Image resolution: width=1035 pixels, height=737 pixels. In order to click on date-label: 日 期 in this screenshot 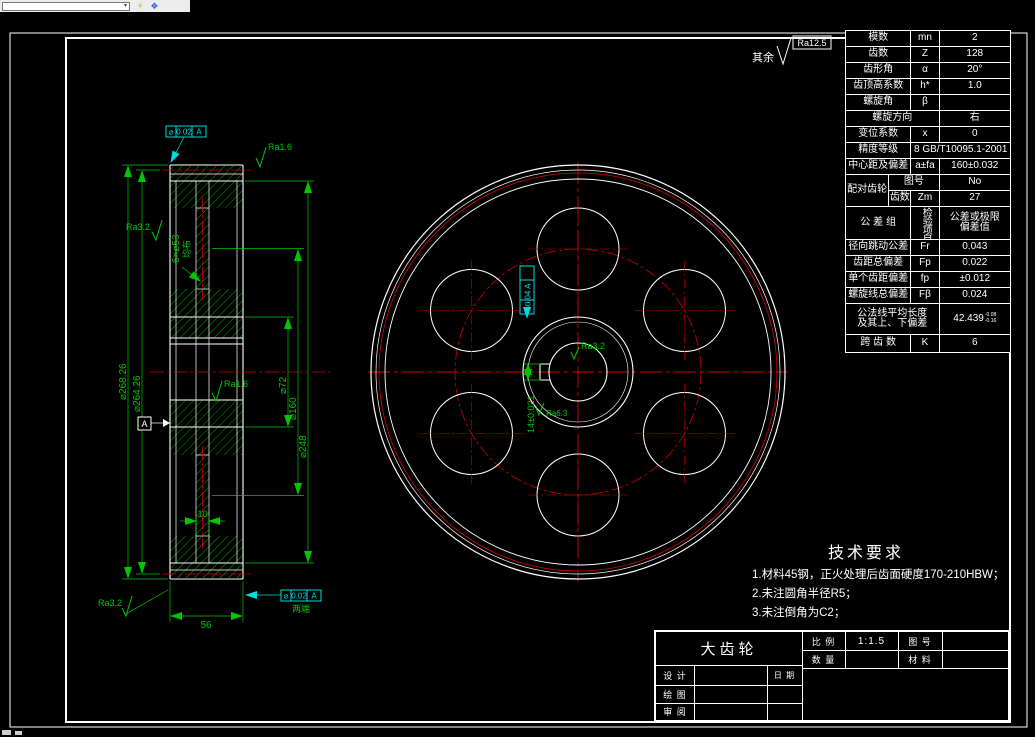, I will do `click(784, 675)`.